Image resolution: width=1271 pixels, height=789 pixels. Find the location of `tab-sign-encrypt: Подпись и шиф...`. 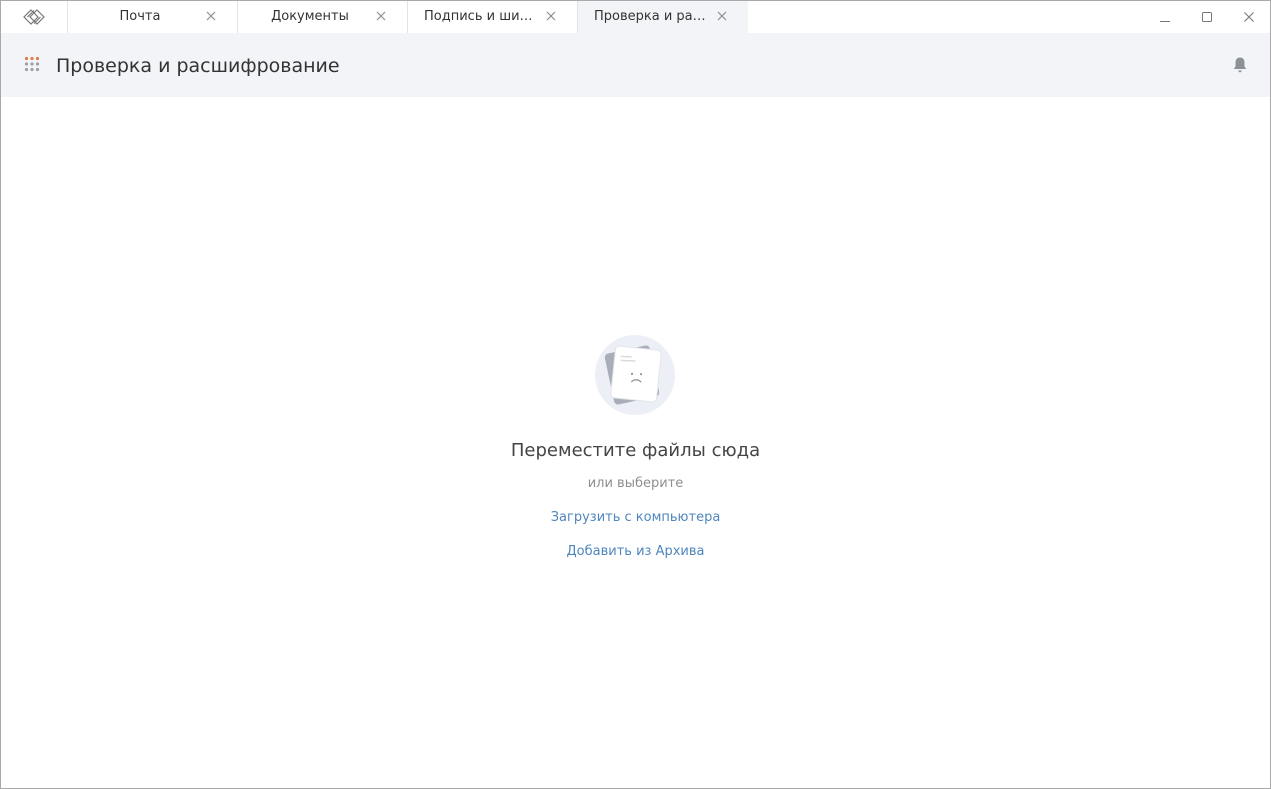

tab-sign-encrypt: Подпись и шиф... is located at coordinates (493, 17).